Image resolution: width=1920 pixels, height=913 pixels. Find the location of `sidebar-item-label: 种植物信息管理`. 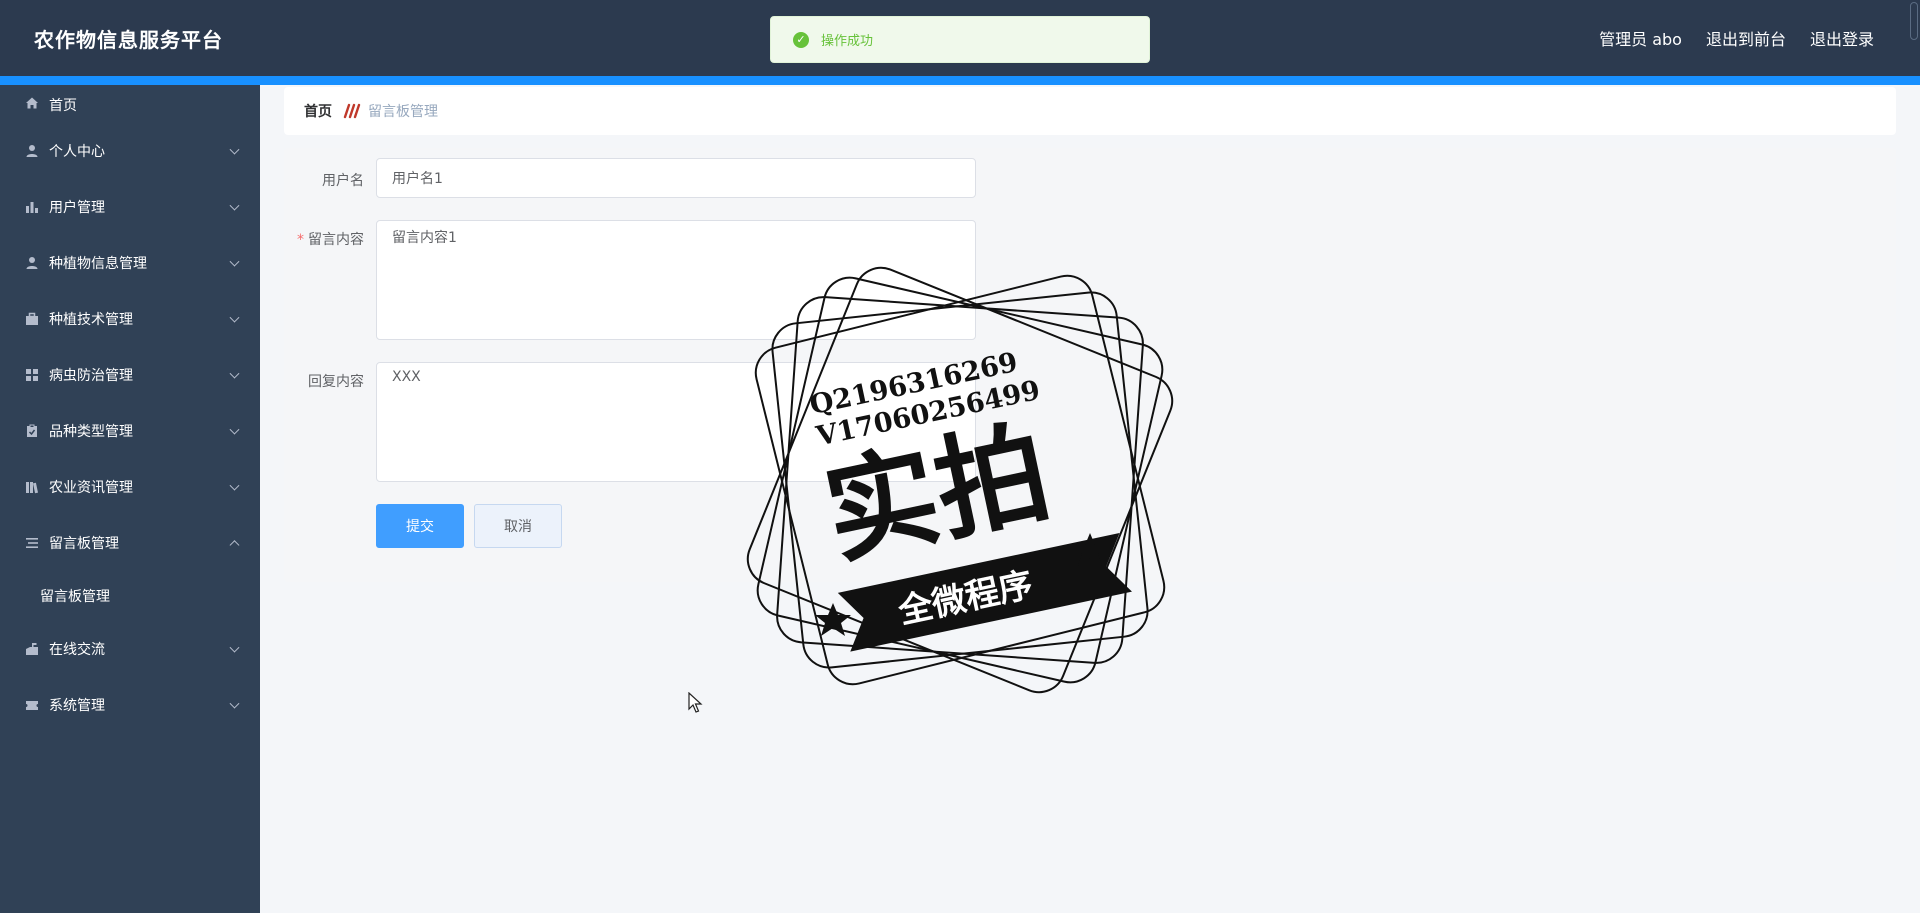

sidebar-item-label: 种植物信息管理 is located at coordinates (98, 264).